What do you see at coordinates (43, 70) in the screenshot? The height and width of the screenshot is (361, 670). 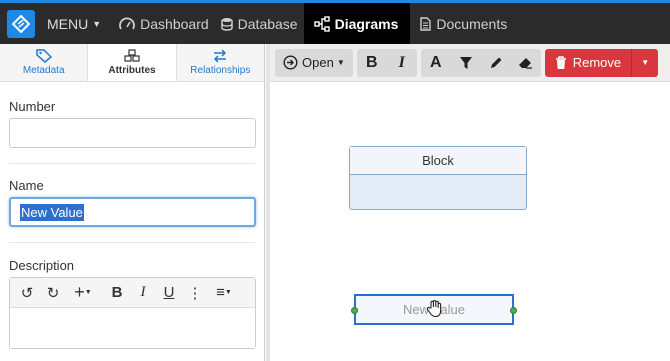 I see `tab-metadata-label: Metadata` at bounding box center [43, 70].